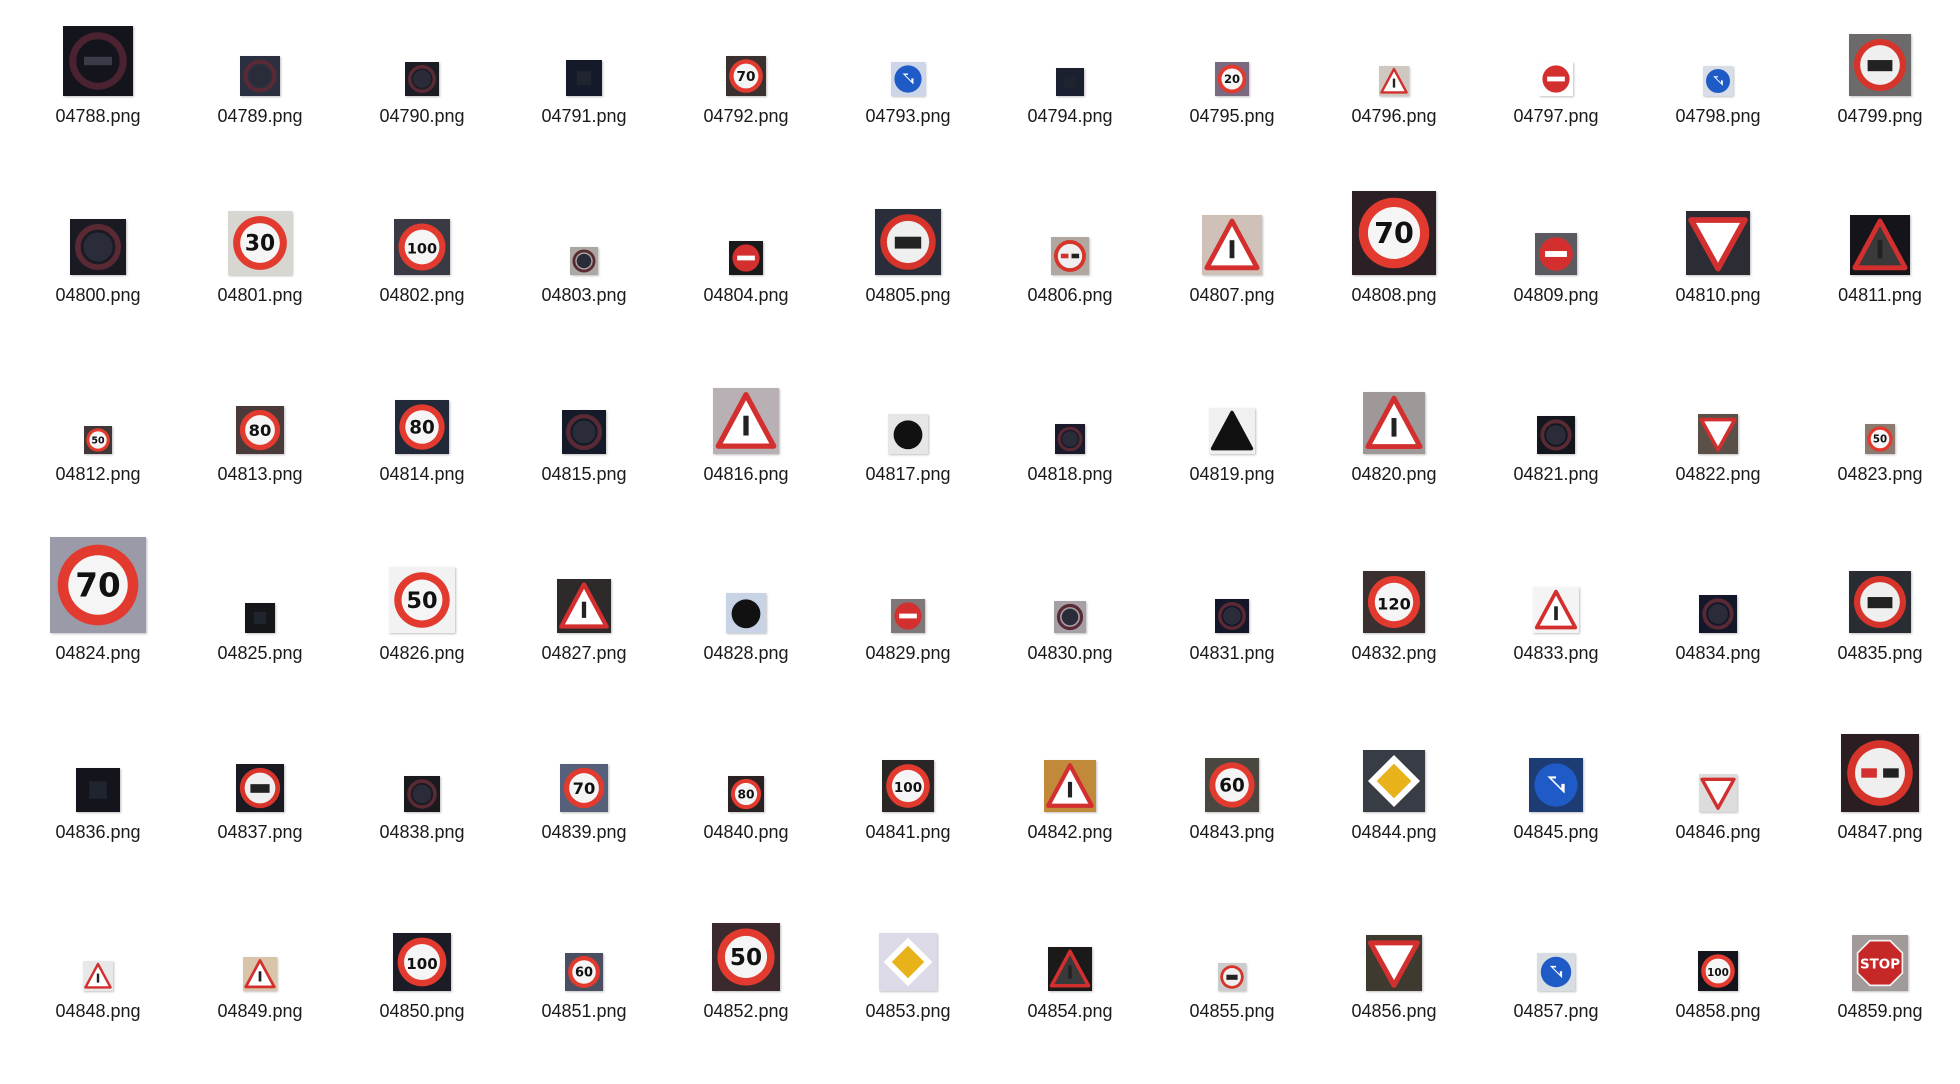  I want to click on file-item: 04791.png, so click(584, 99).